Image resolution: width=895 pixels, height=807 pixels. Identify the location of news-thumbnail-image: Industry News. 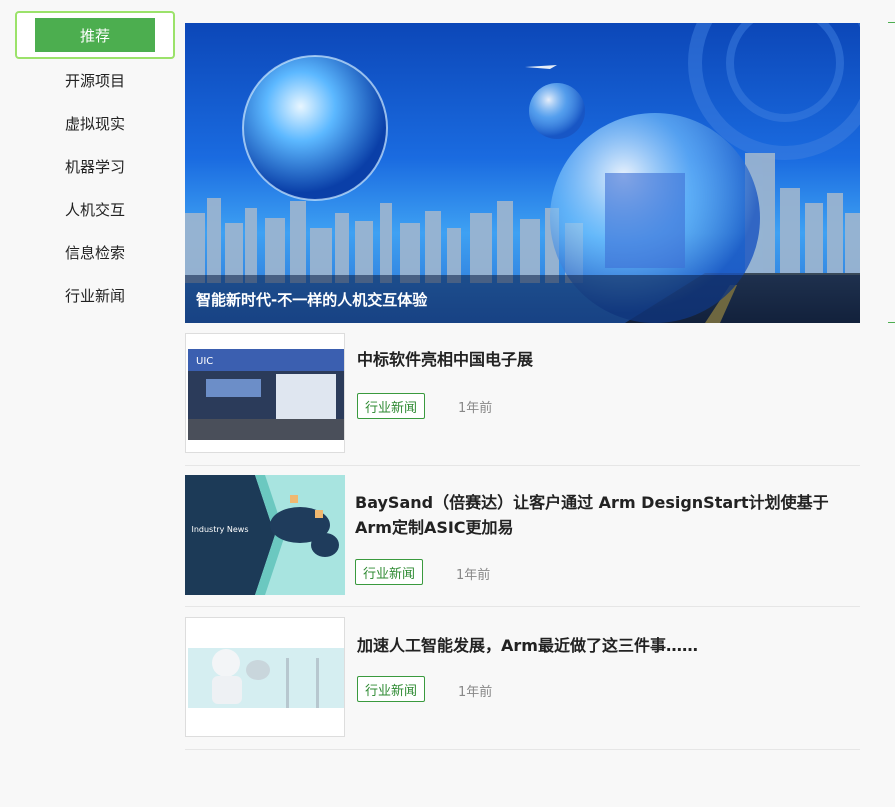
(265, 535).